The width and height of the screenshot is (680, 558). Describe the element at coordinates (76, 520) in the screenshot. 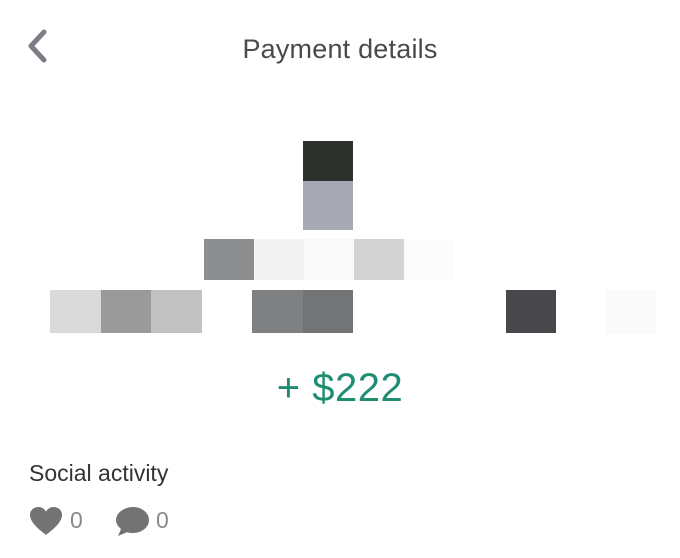

I see `like-count: 0` at that location.